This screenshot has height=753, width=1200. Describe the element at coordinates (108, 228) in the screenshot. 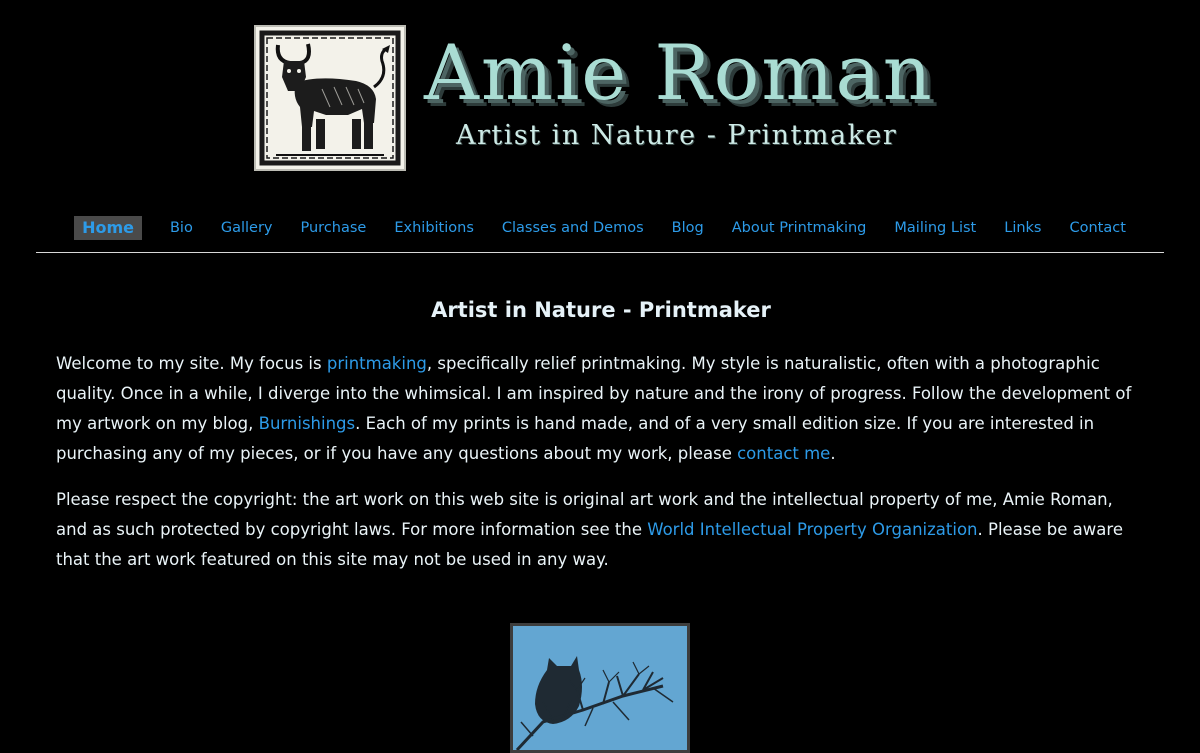

I see `nav-item-home: Home` at that location.